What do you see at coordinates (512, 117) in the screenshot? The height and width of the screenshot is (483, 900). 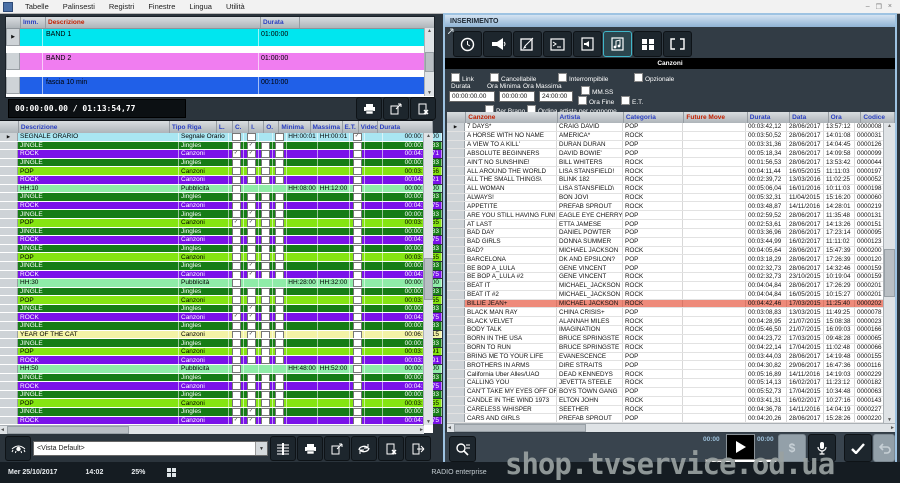 I see `col-canzone: Canzone` at bounding box center [512, 117].